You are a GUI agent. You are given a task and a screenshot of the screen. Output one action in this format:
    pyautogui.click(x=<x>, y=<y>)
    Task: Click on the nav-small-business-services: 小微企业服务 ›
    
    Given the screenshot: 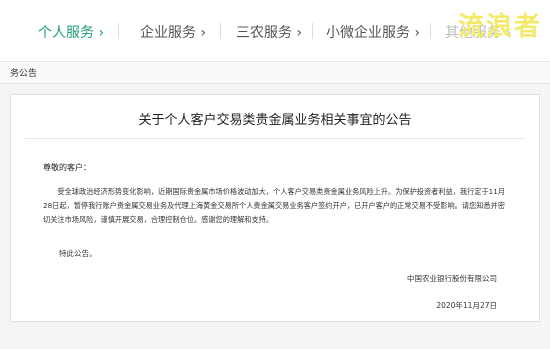 What is the action you would take?
    pyautogui.click(x=373, y=32)
    